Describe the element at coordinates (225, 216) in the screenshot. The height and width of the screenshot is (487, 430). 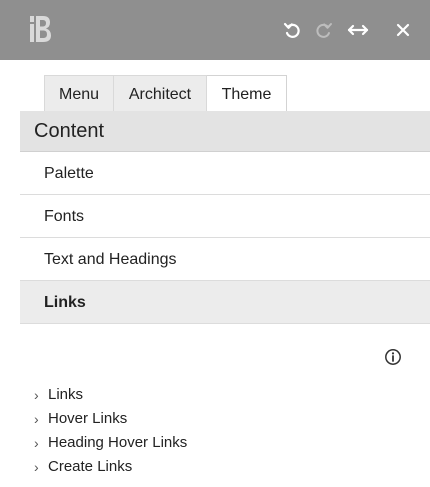
I see `menu-item-fonts: Fonts` at that location.